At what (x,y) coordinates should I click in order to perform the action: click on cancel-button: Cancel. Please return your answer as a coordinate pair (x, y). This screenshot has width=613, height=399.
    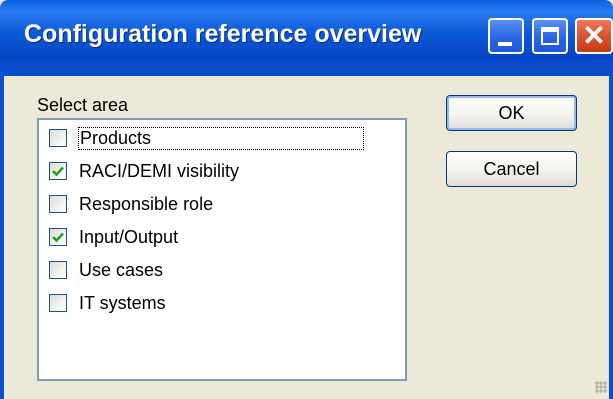
    Looking at the image, I should click on (511, 169).